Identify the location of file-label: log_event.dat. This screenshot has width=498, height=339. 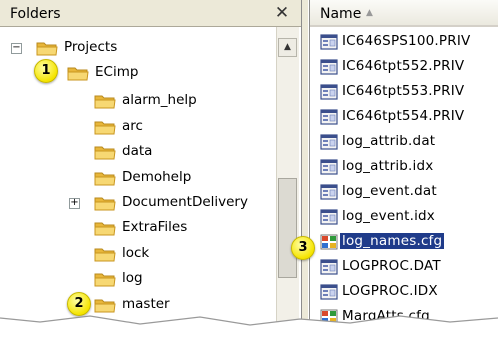
(389, 191).